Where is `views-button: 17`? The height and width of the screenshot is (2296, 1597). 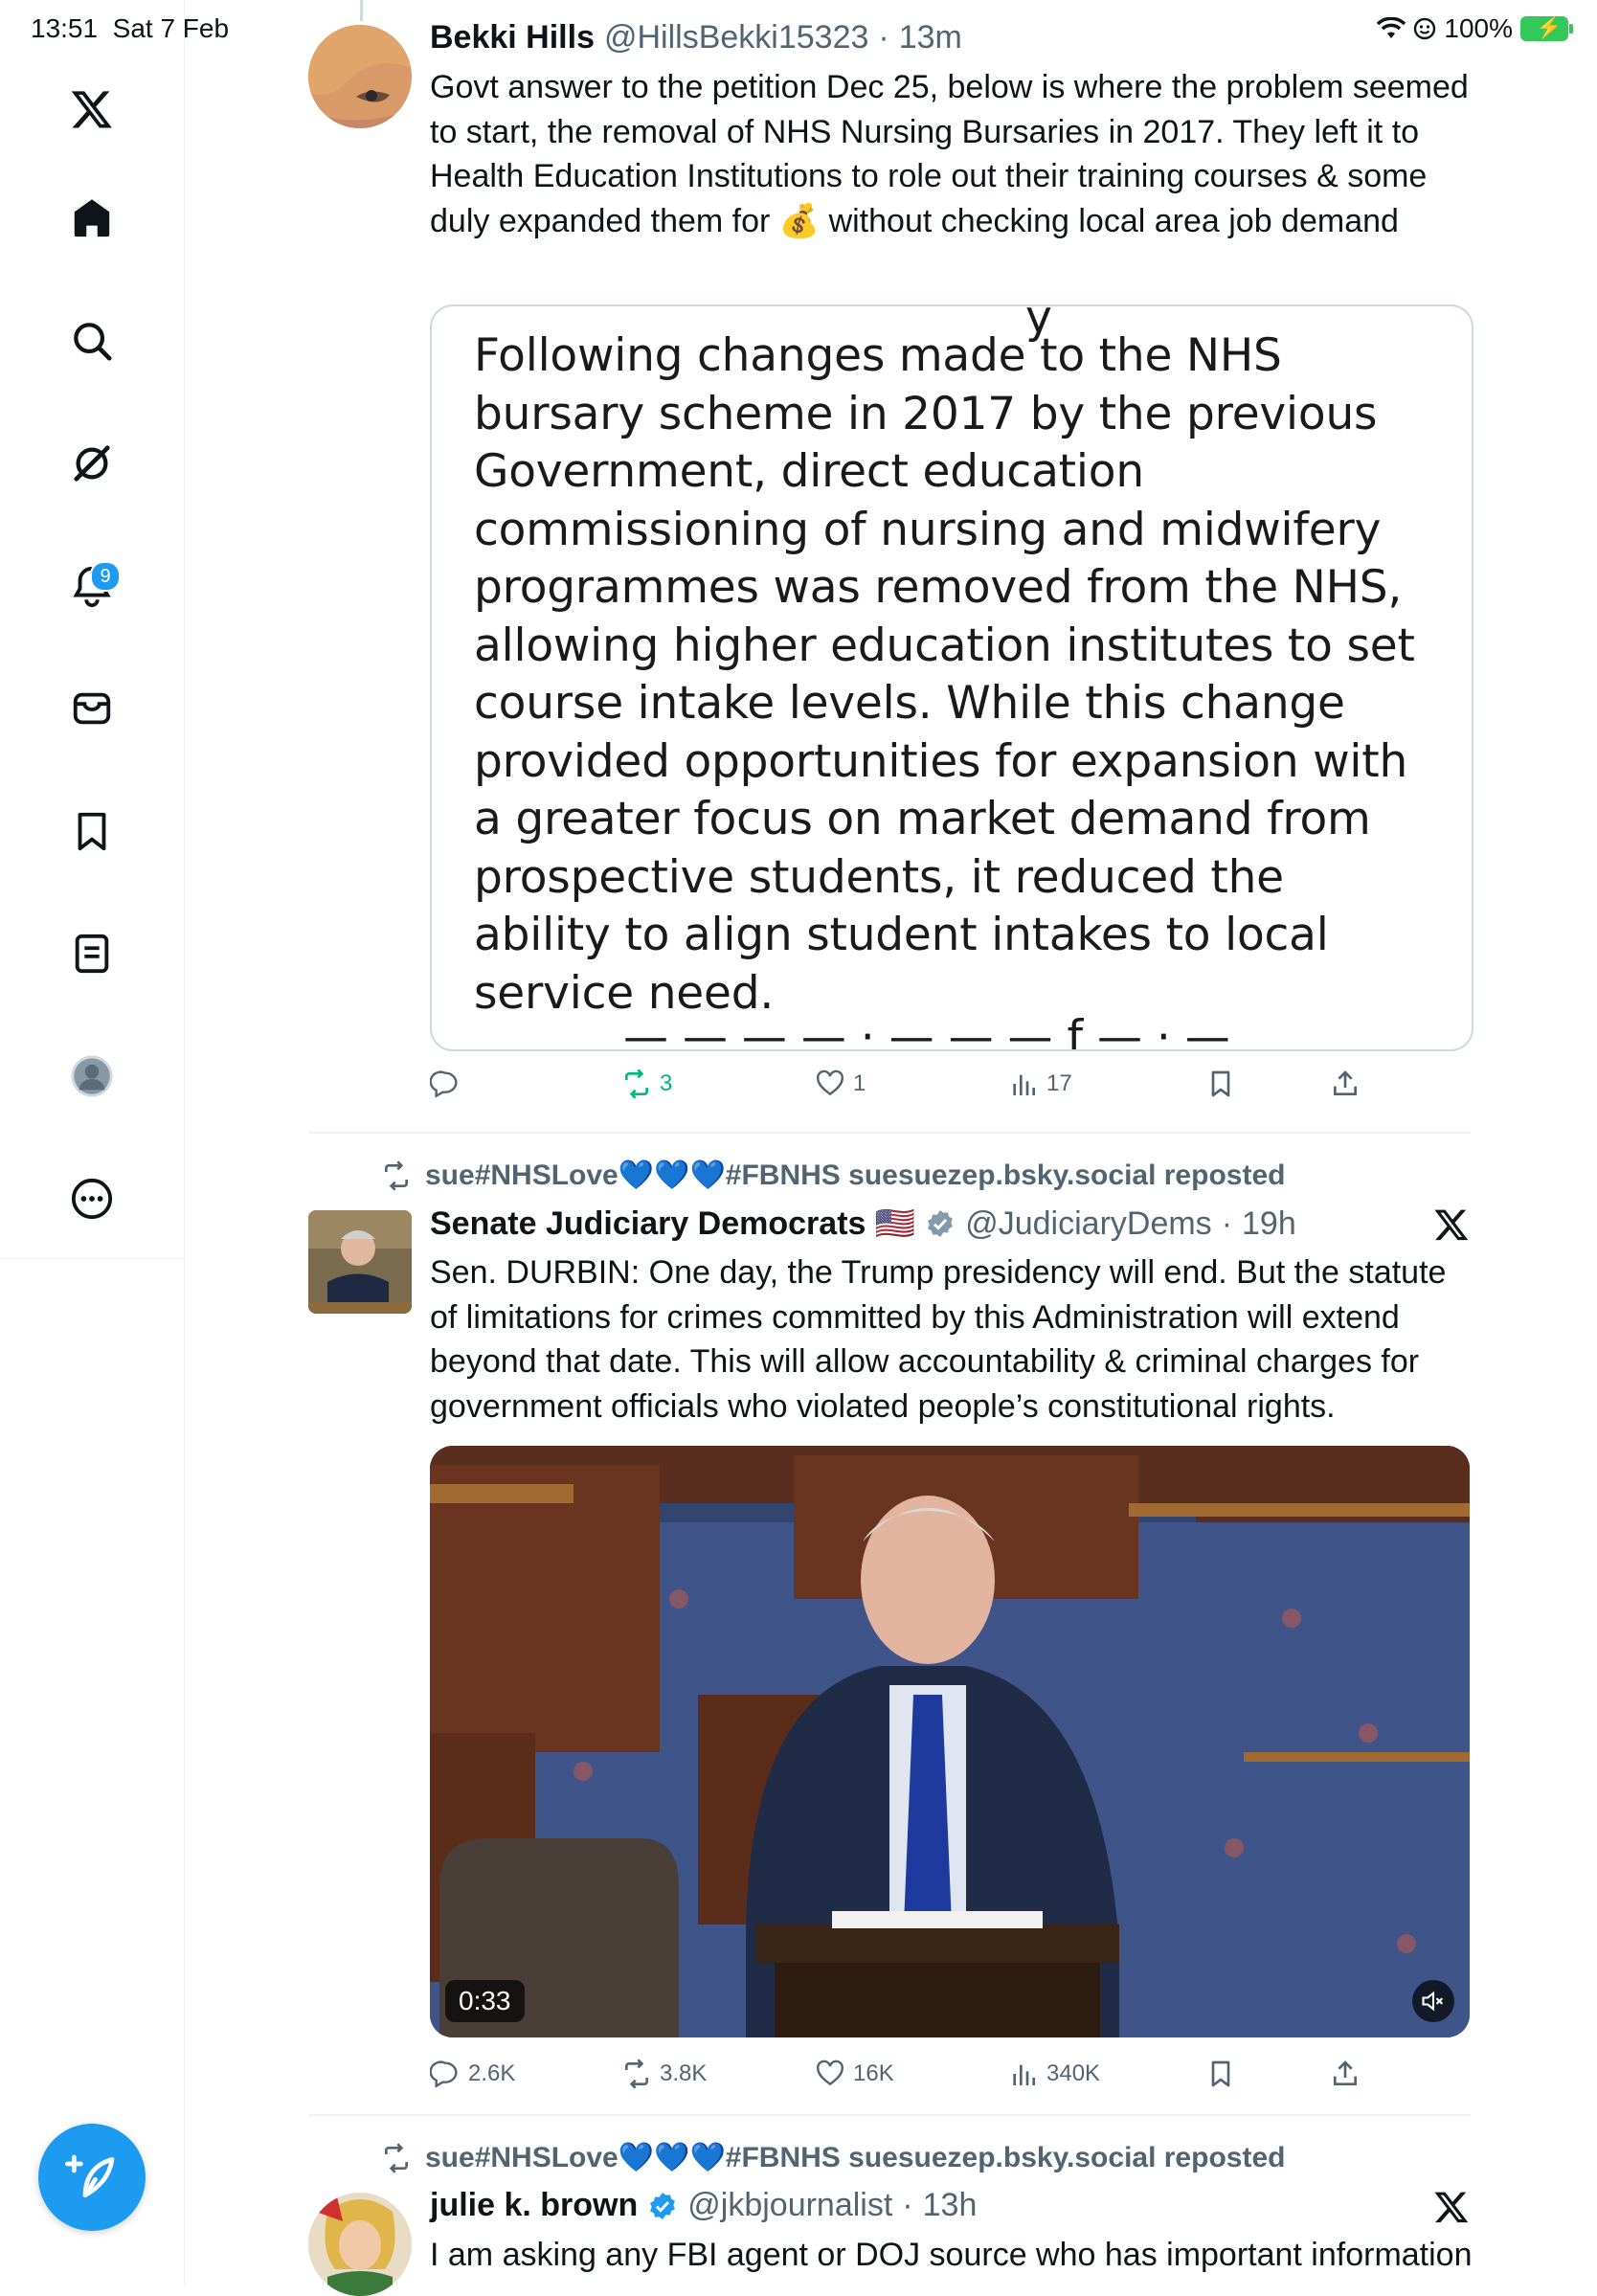 views-button: 17 is located at coordinates (1040, 1084).